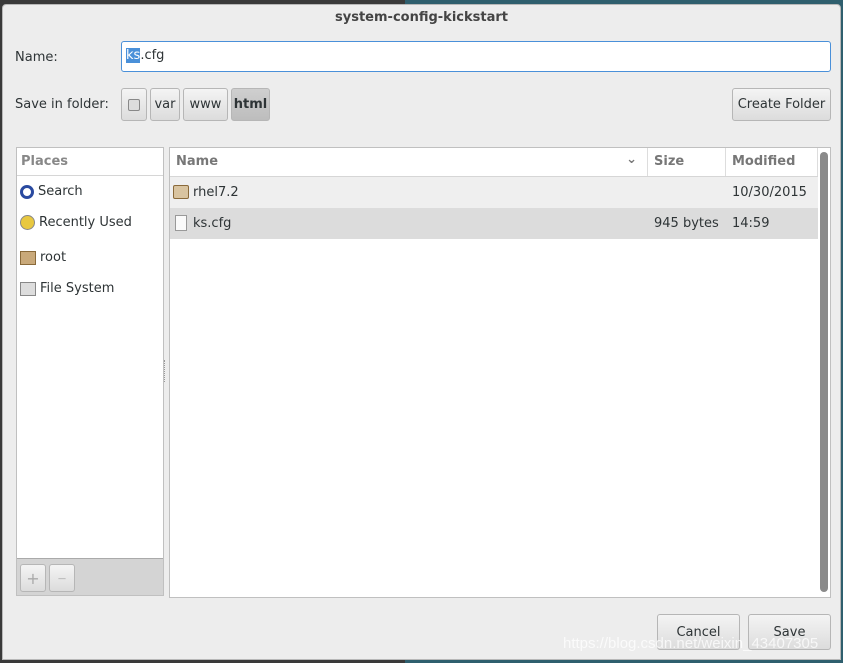 The image size is (843, 663). I want to click on search-icon, so click(27, 191).